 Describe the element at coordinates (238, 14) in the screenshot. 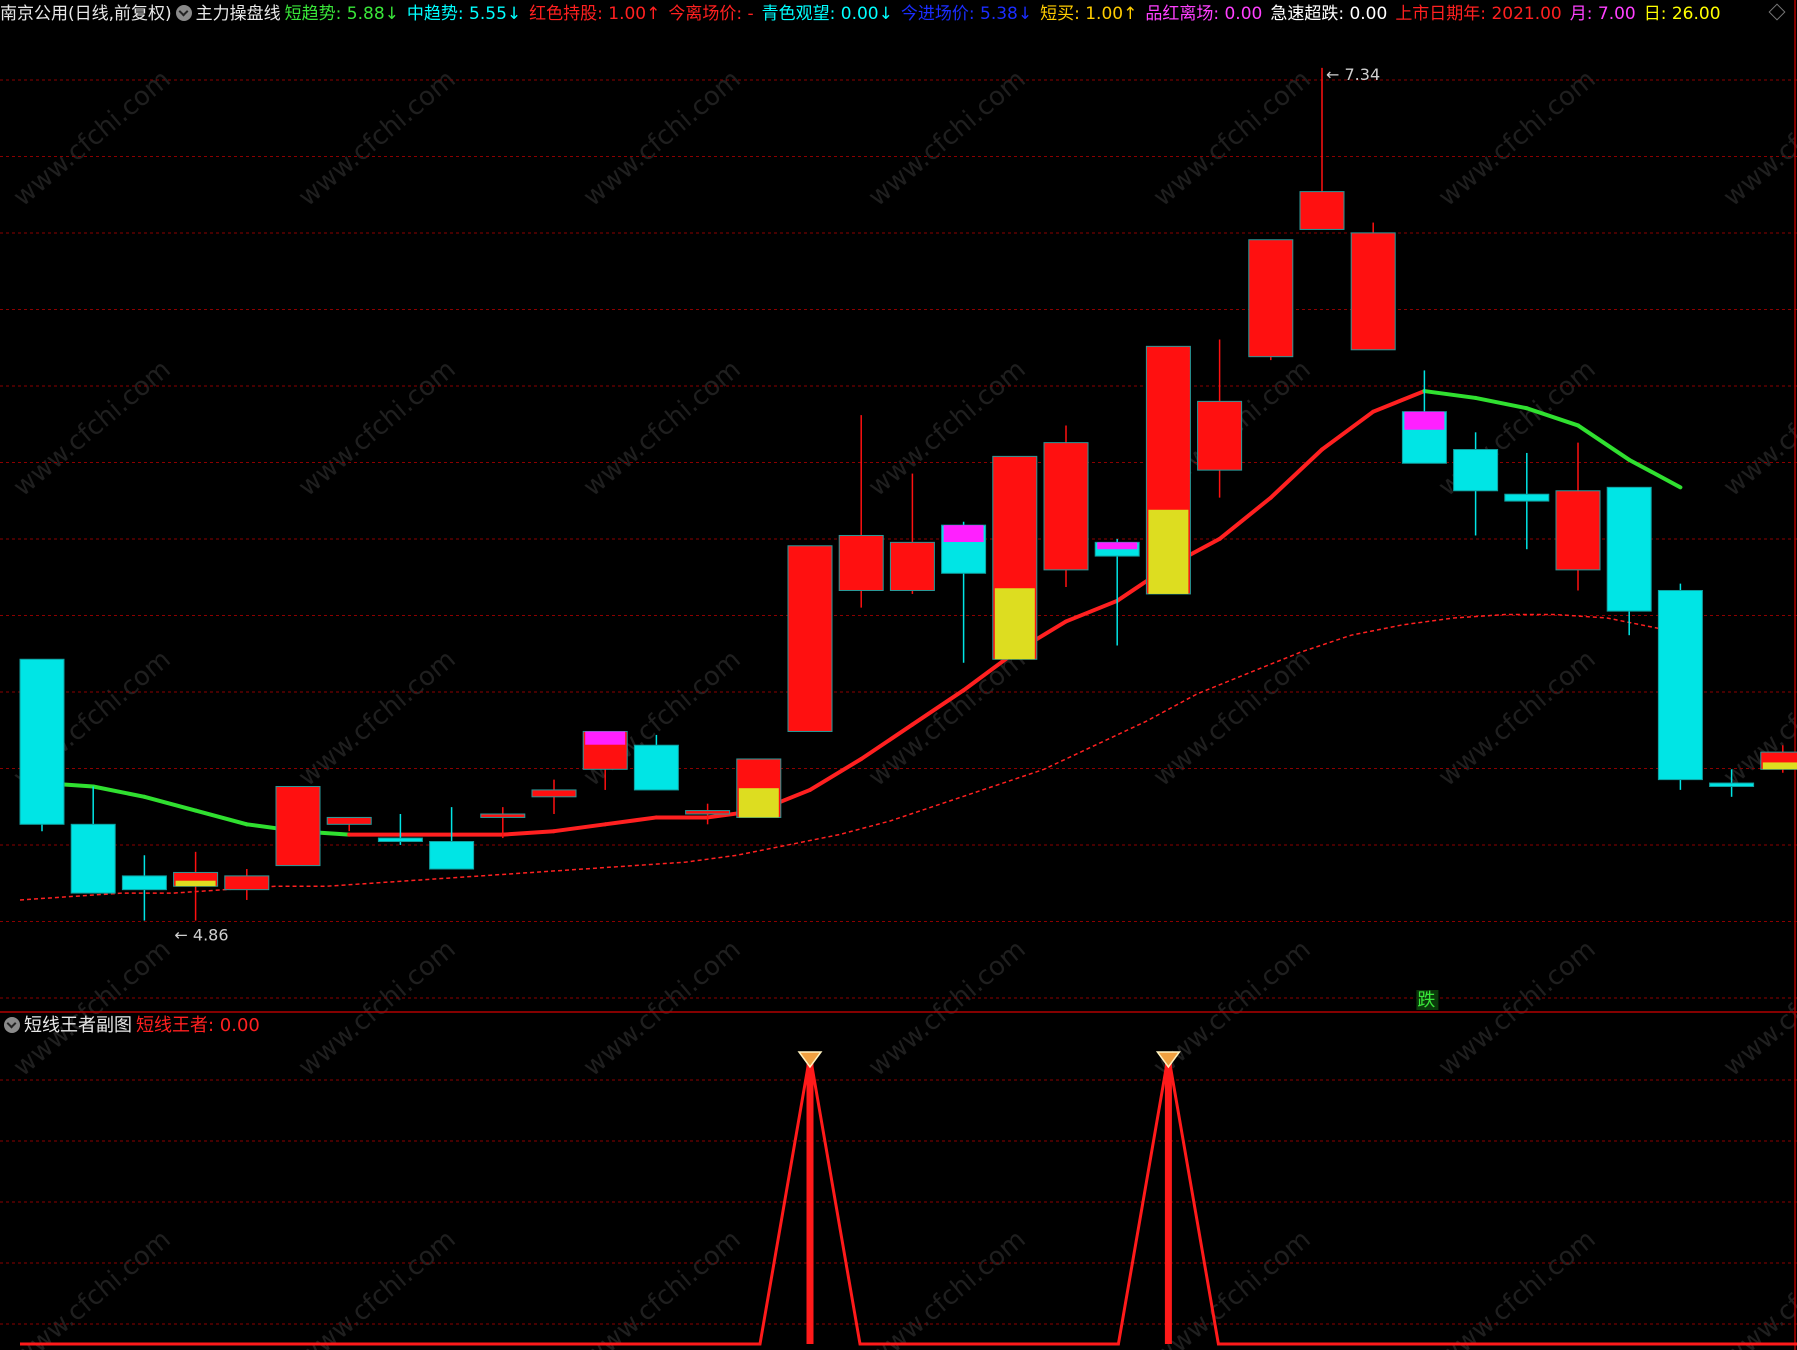

I see `indicator-name: 主力操盘线` at that location.